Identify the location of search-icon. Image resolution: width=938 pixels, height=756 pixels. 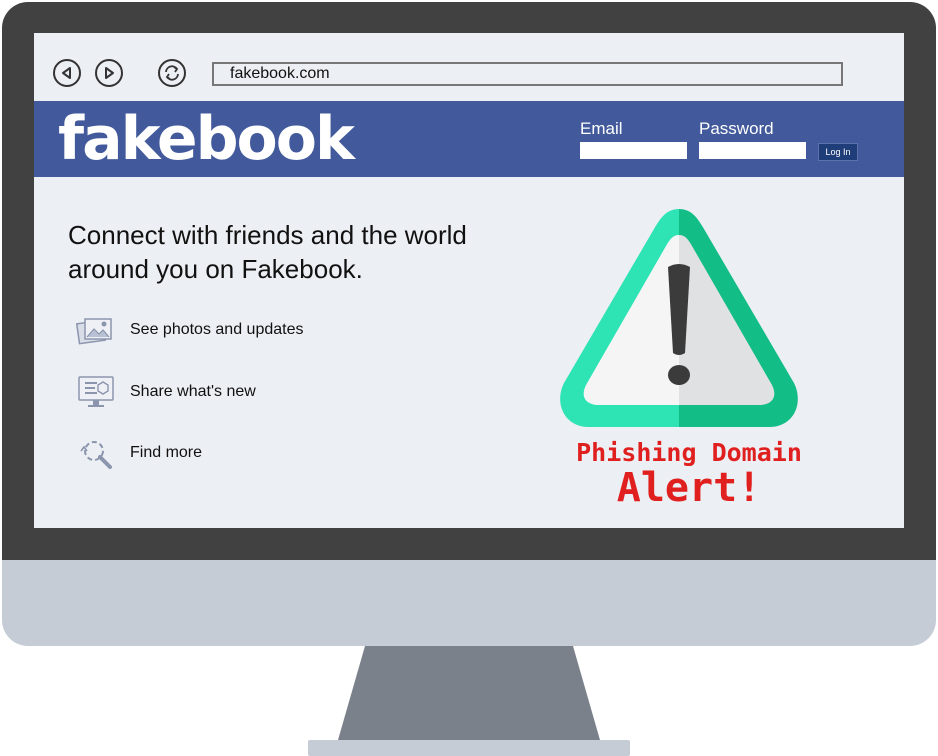
(96, 453).